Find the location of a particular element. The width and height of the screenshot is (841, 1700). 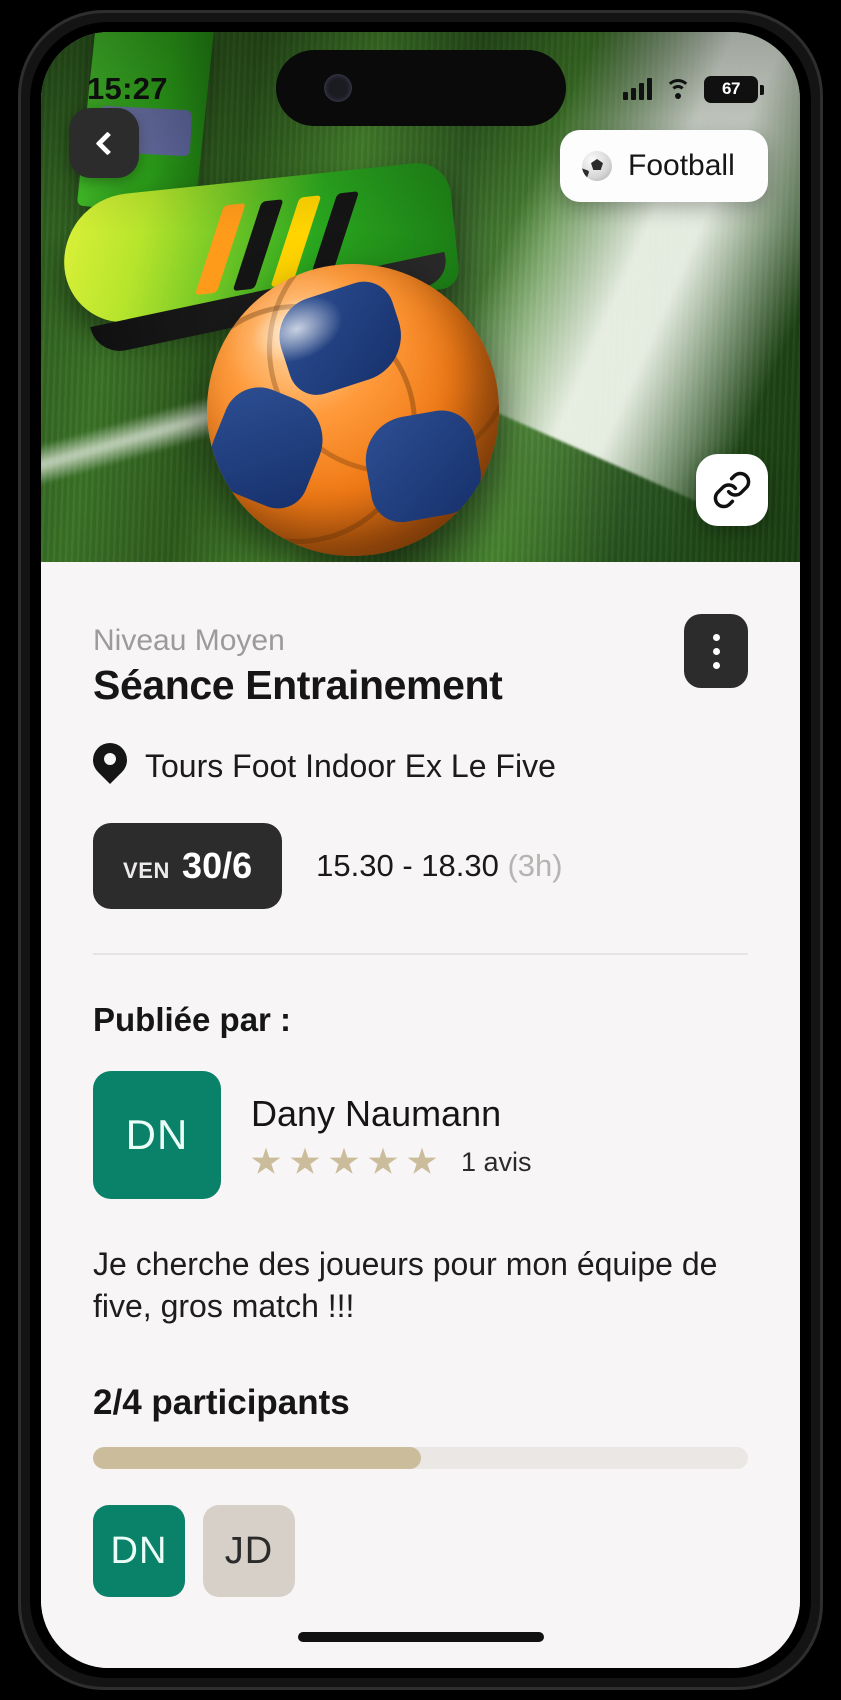

publisher-section-title: Publiée par : is located at coordinates (192, 1019).